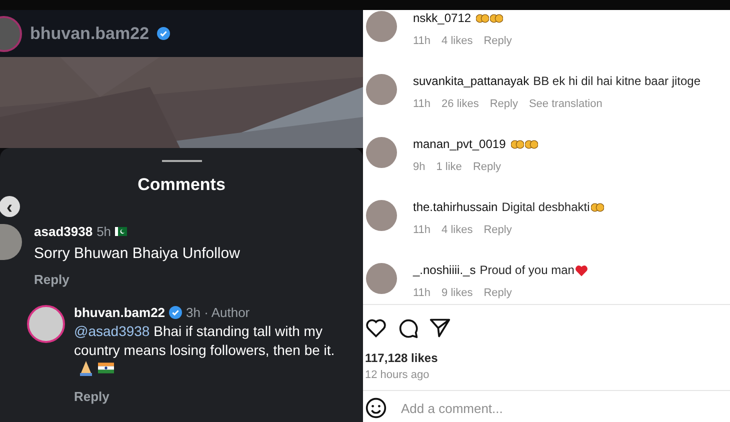 This screenshot has height=422, width=730. Describe the element at coordinates (181, 185) in the screenshot. I see `sheet-title: Comments` at that location.